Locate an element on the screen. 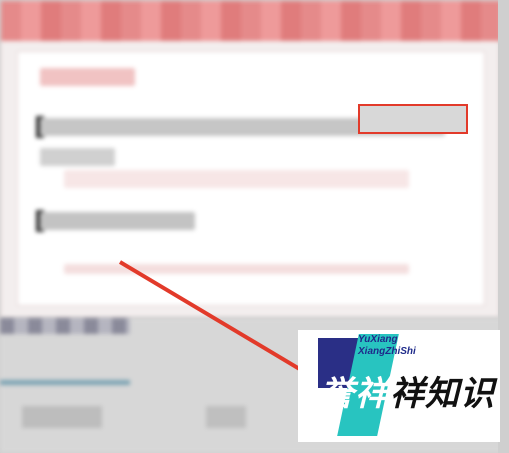 Image resolution: width=509 pixels, height=453 pixels. logo-chinese-text: 誉祥祥知识 is located at coordinates (407, 390).